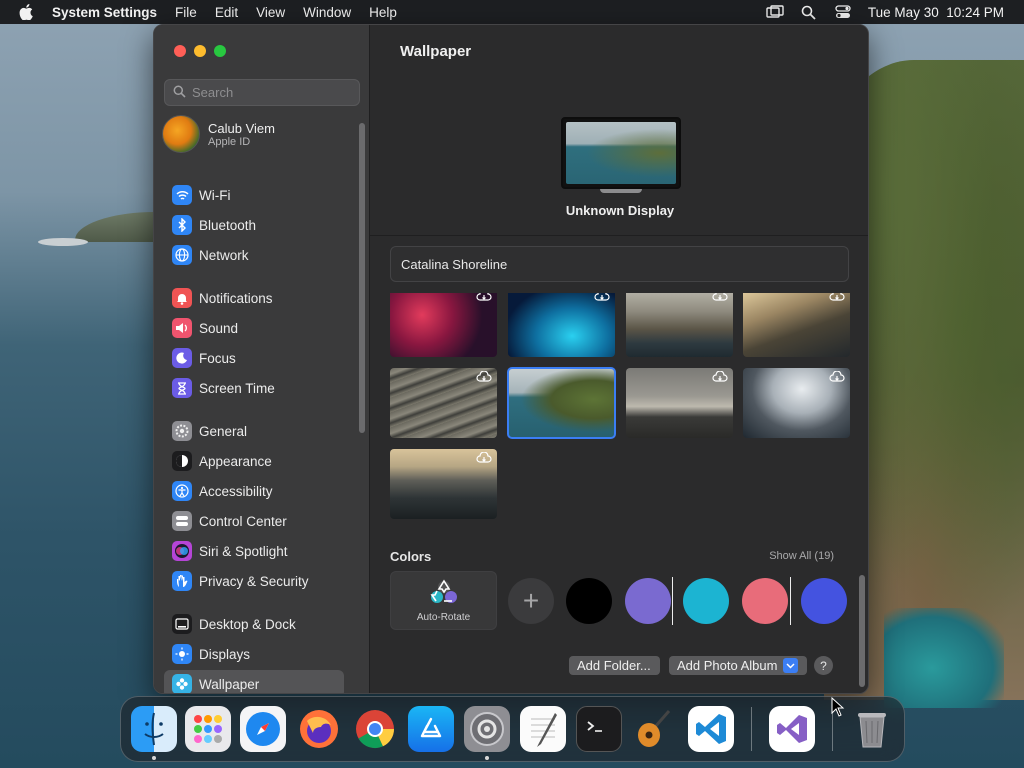  I want to click on sidebar-item-bluetooth: Bluetooth, so click(254, 225).